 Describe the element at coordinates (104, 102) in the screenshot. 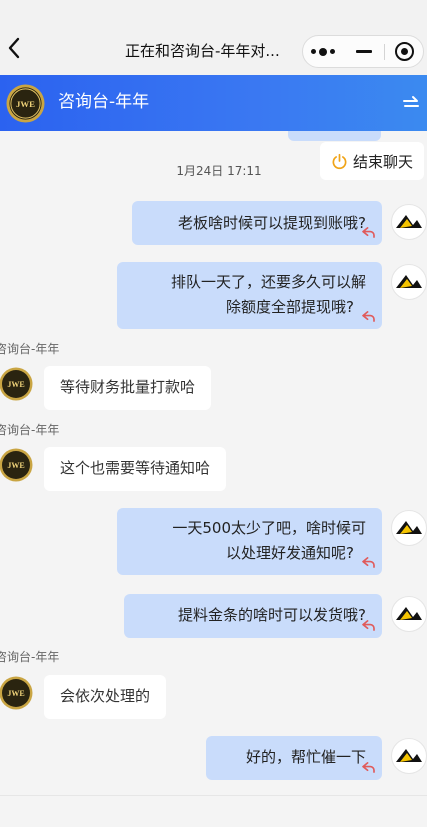

I see `chat-title: 咨询台-年年` at that location.